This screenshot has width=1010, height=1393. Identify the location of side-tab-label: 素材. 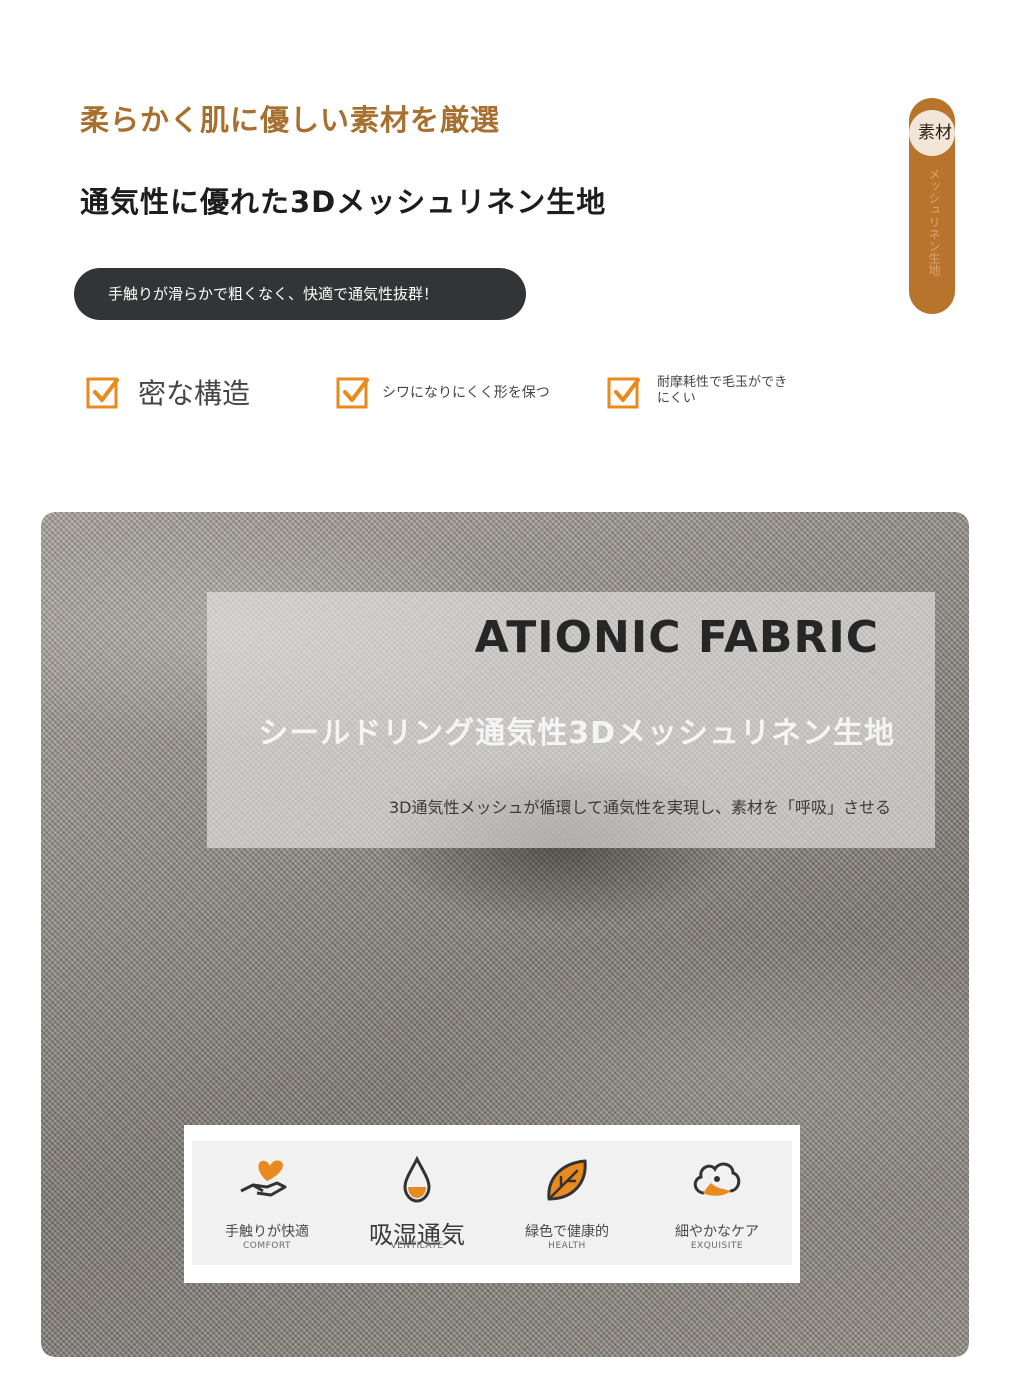
(935, 133).